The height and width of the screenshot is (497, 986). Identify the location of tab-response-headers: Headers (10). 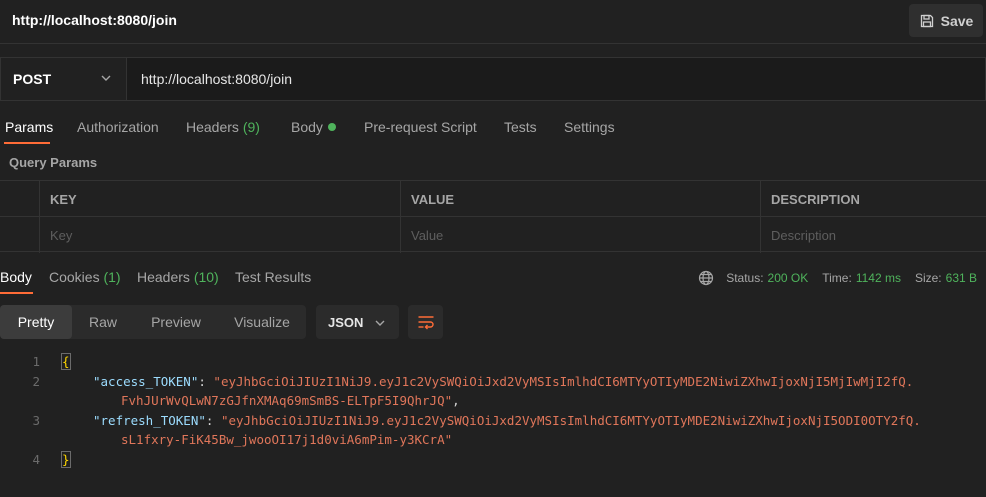
(178, 277).